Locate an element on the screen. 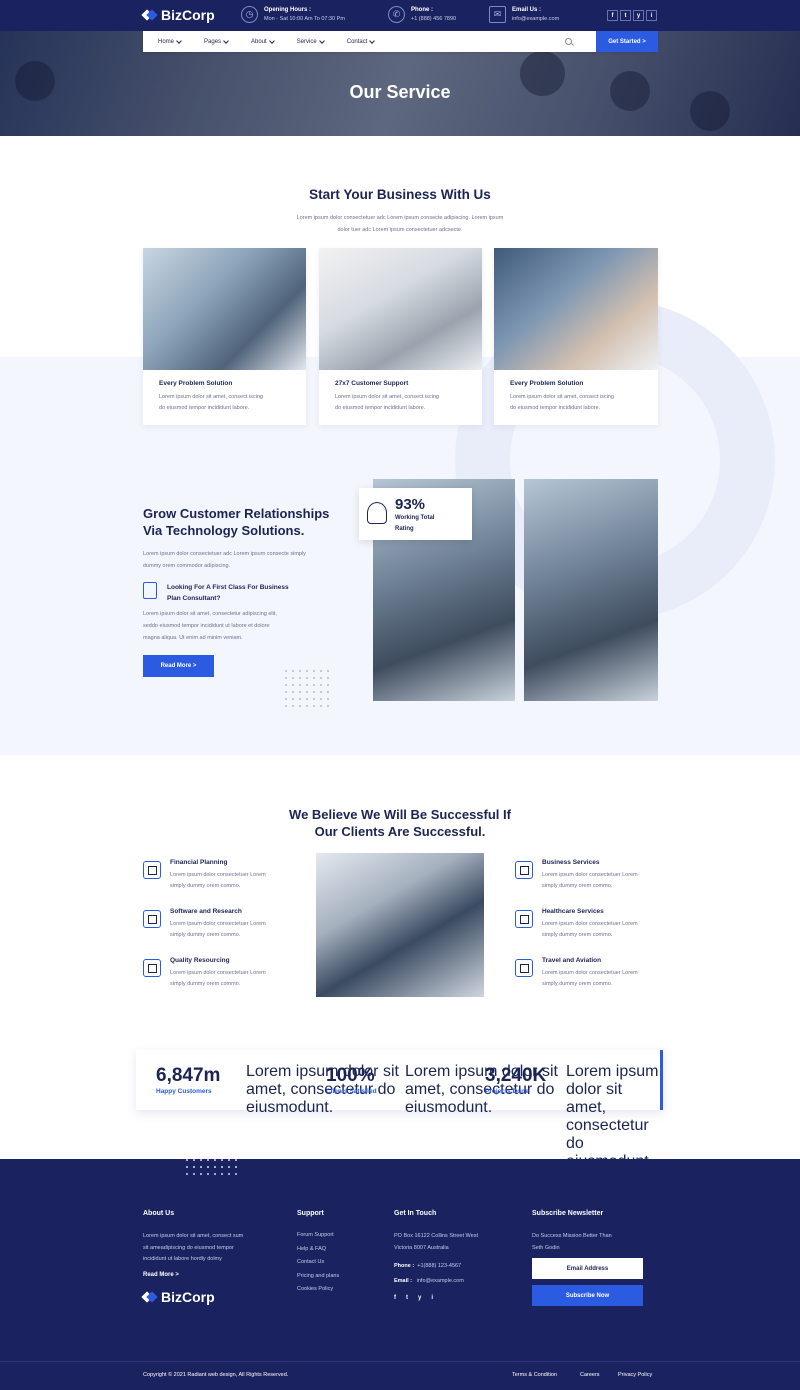 This screenshot has width=800, height=1390. rating-value: 93% is located at coordinates (410, 504).